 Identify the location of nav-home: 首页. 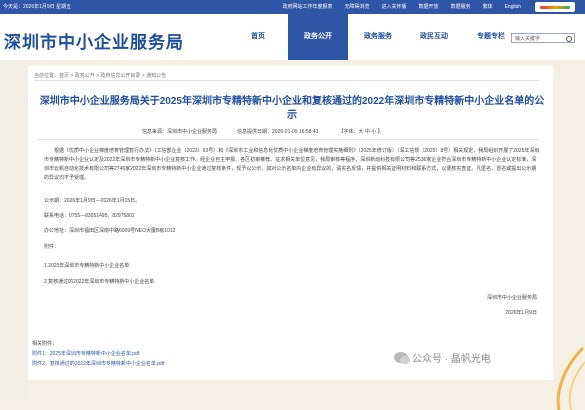
(258, 37).